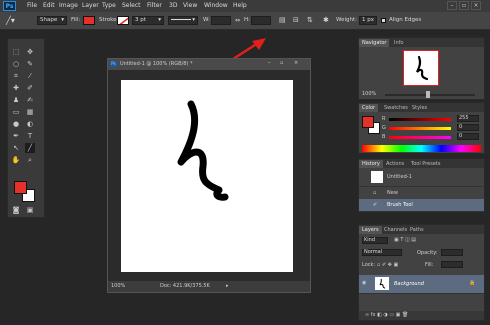 This screenshot has width=490, height=325. I want to click on blue-slider, so click(420, 137).